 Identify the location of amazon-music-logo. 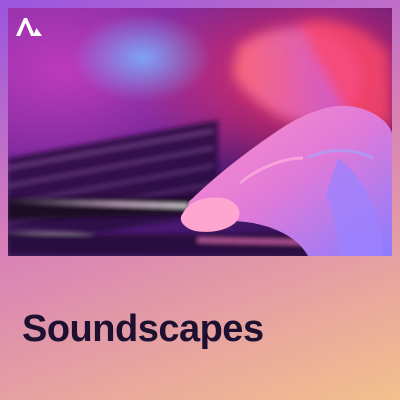
(29, 27).